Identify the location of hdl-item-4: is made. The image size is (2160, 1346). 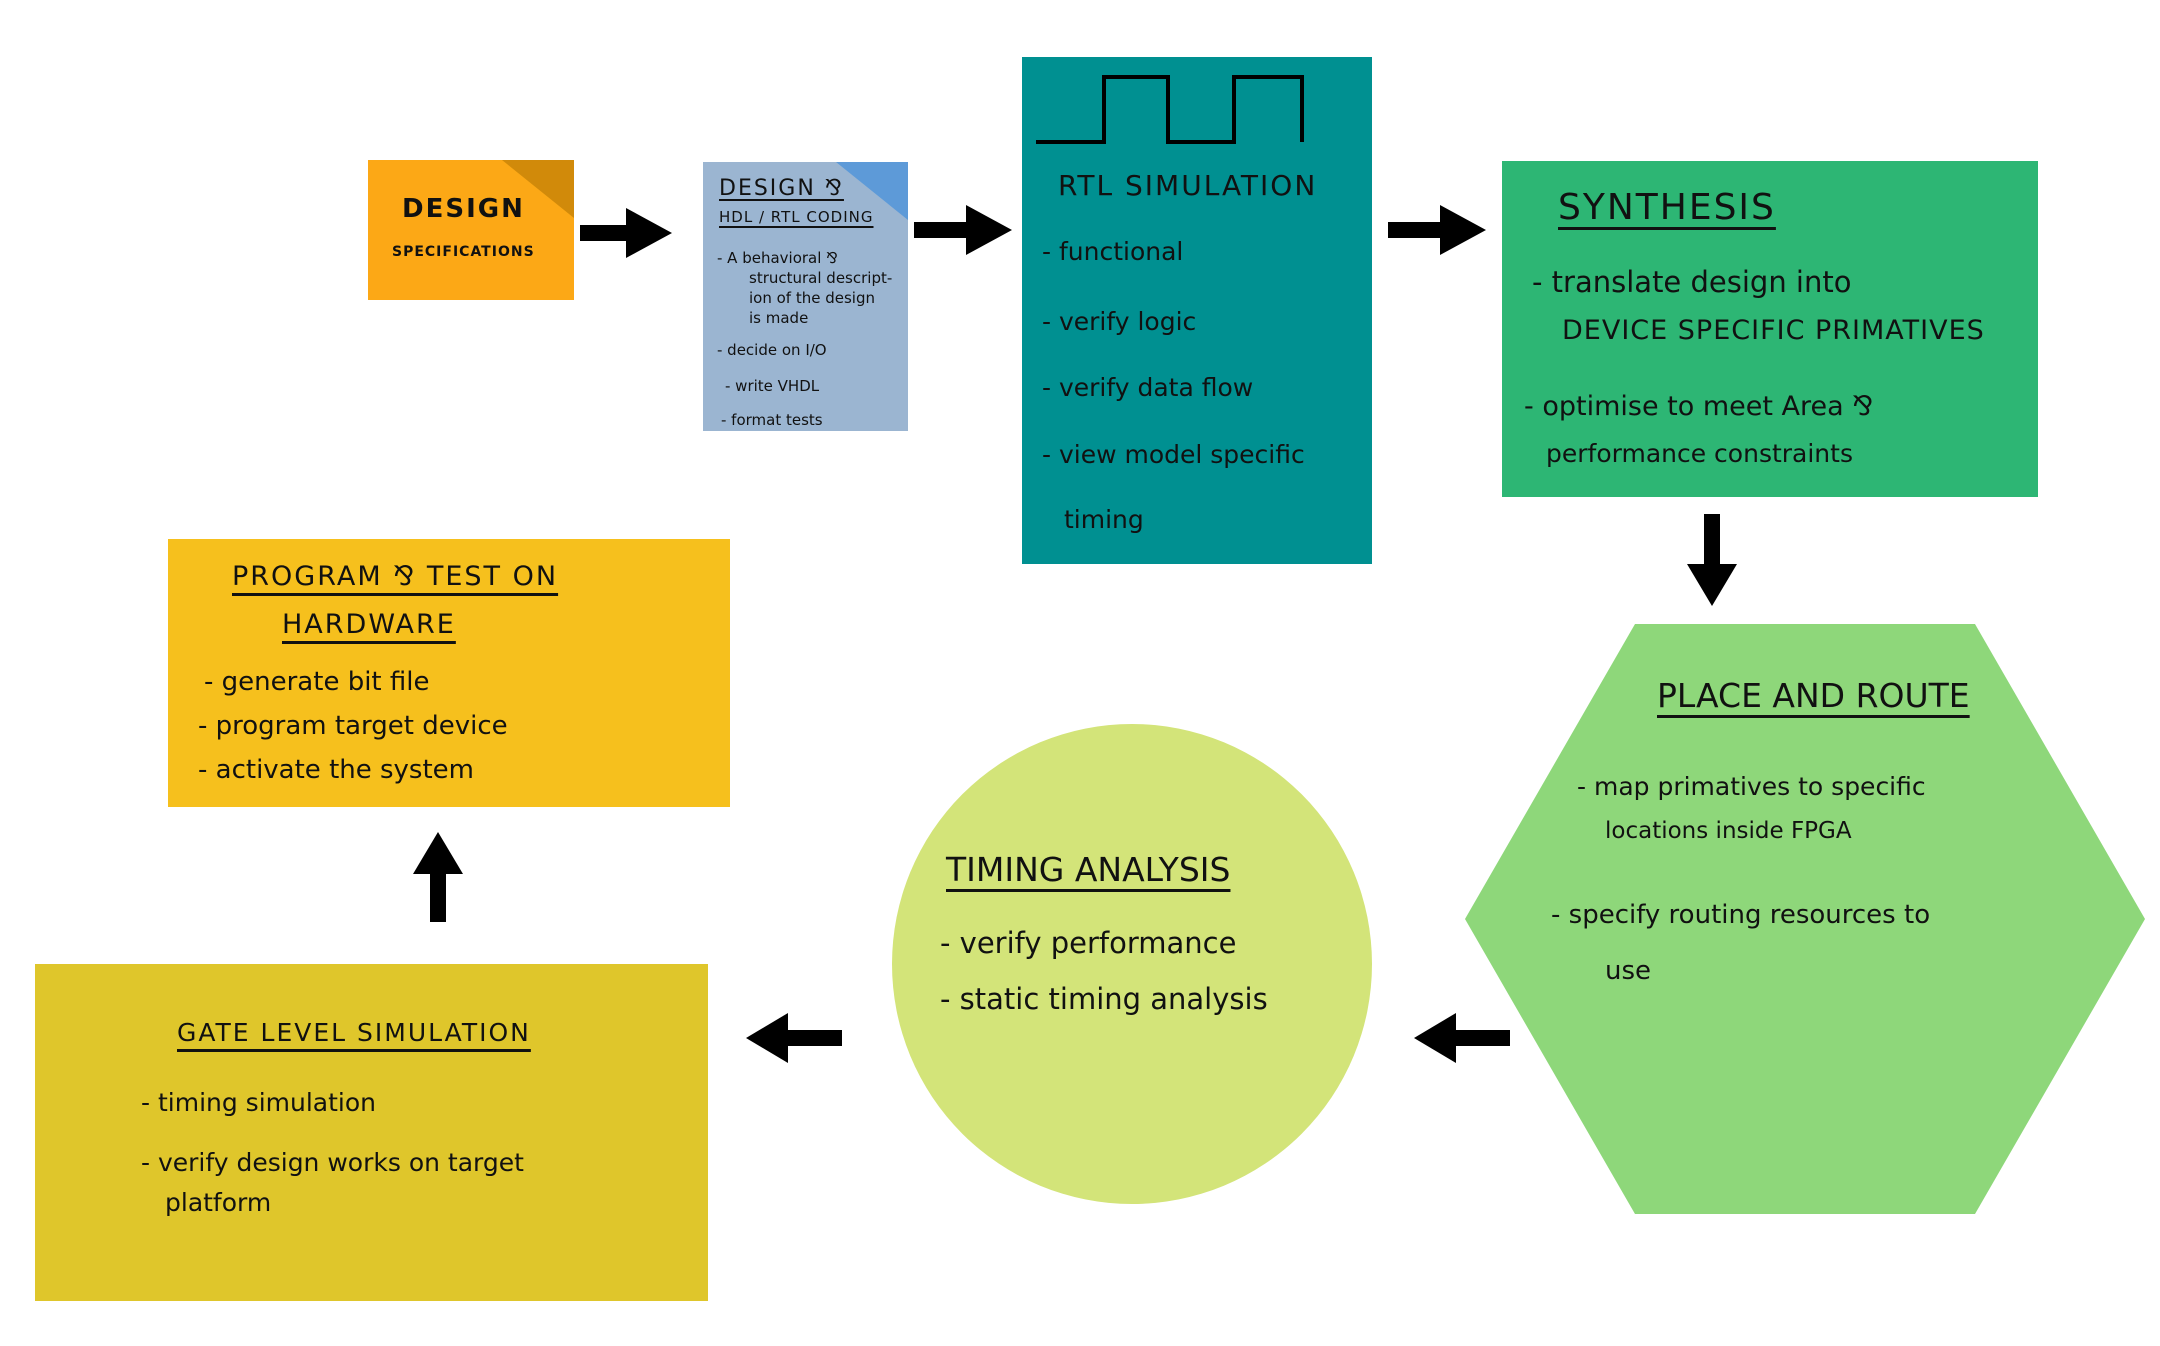
(779, 318).